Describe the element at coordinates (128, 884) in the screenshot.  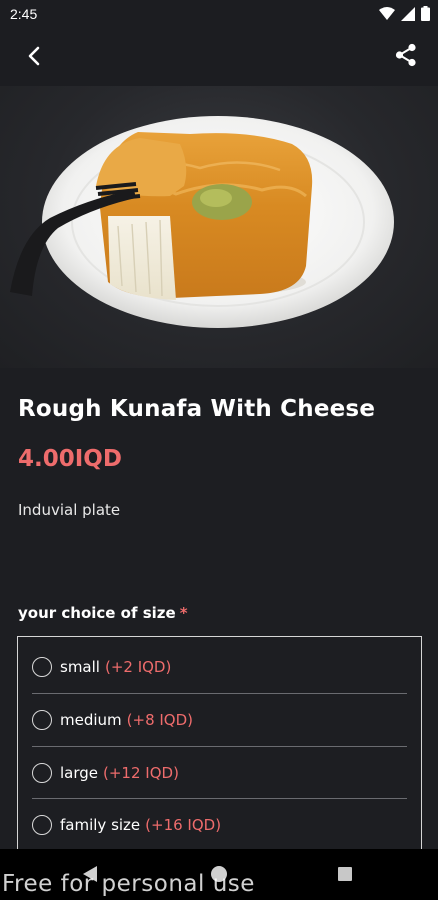
I see `watermark: Free for personal use` at that location.